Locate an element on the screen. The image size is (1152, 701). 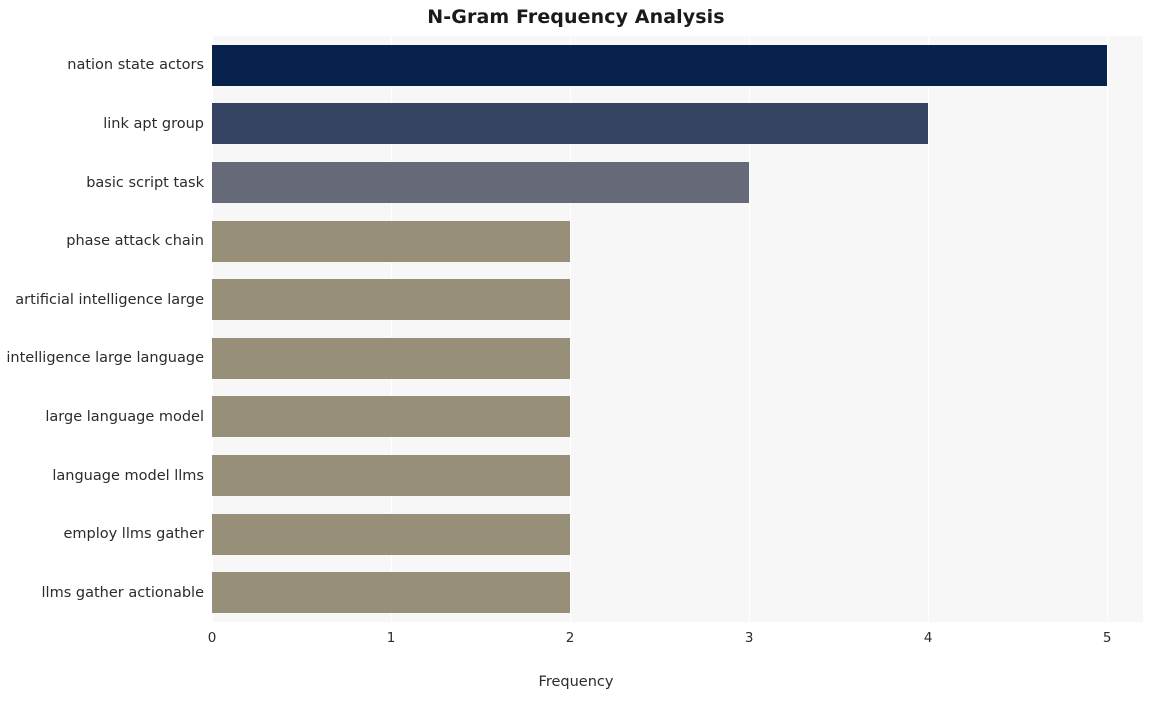
y-tick-label: nation state actors is located at coordinates (135, 65).